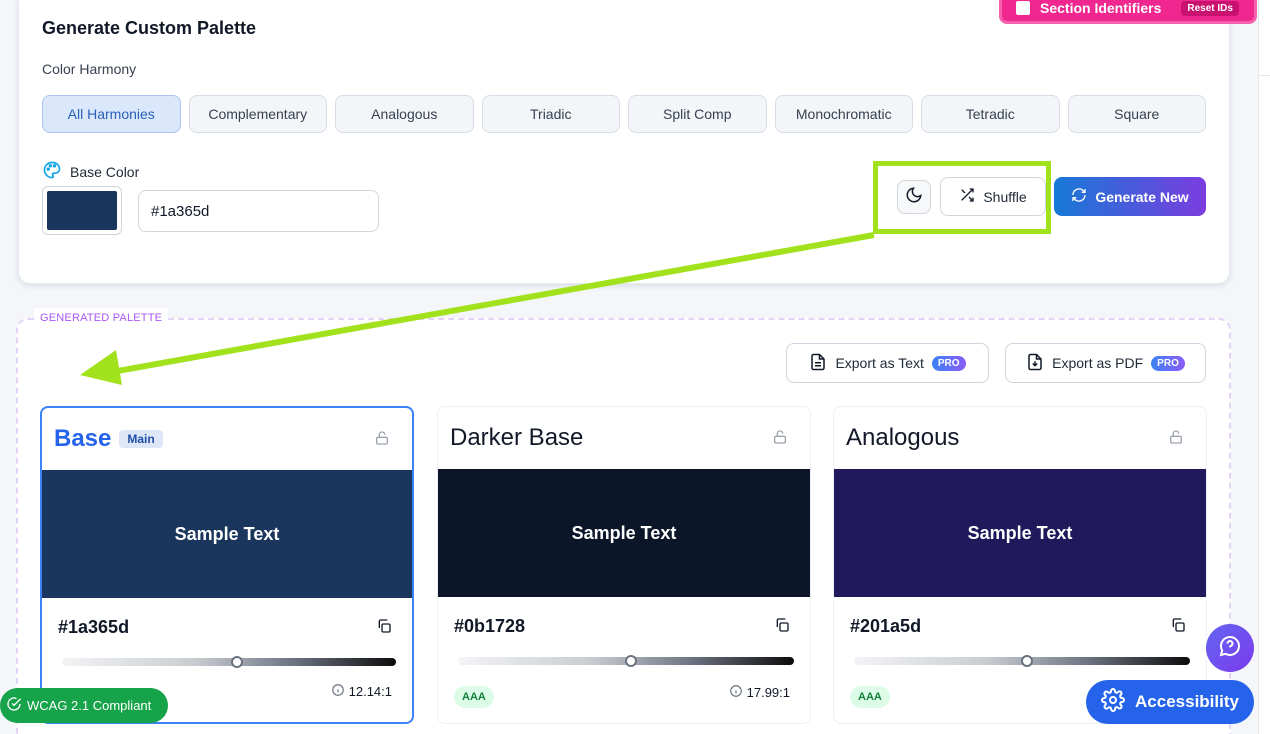  What do you see at coordinates (768, 692) in the screenshot?
I see `contrast-ratio-value: 17.99:1` at bounding box center [768, 692].